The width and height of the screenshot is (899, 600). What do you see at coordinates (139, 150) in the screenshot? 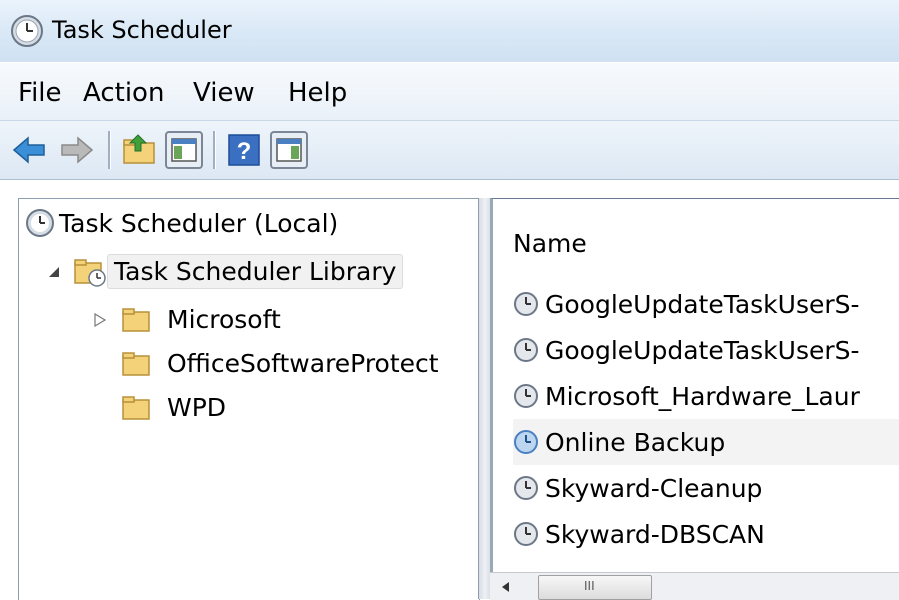
I see `up-folder-icon` at bounding box center [139, 150].